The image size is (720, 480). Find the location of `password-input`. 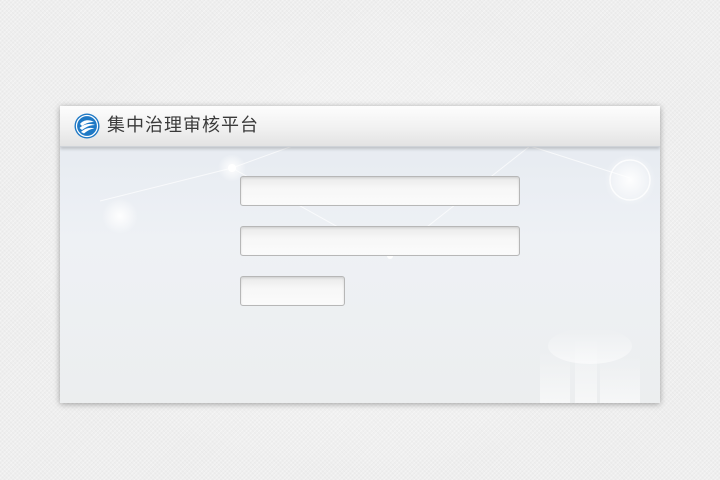

password-input is located at coordinates (380, 241).